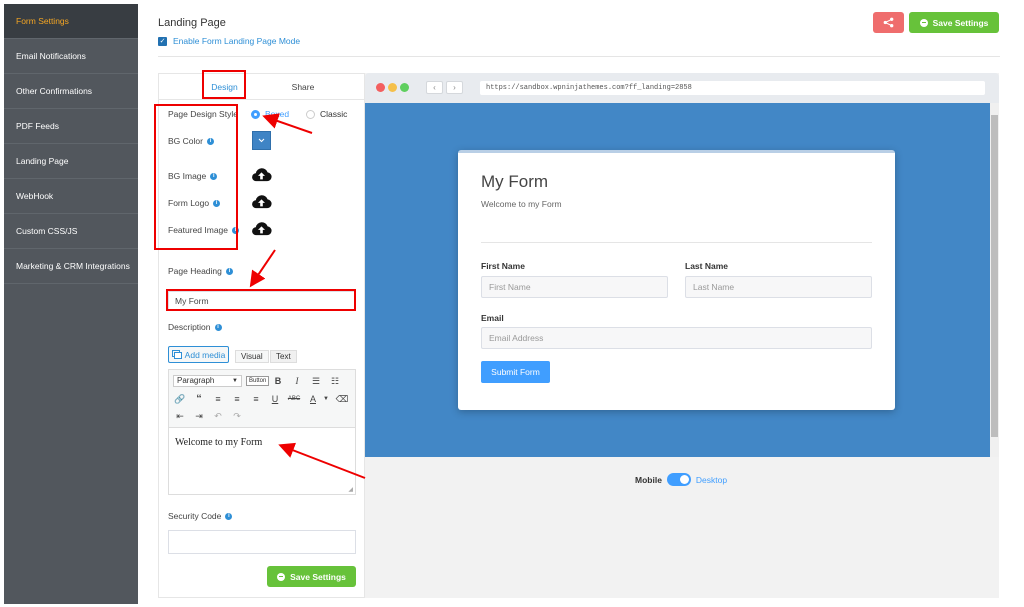  Describe the element at coordinates (162, 41) in the screenshot. I see `enable-landing-checkbox: ✓` at that location.